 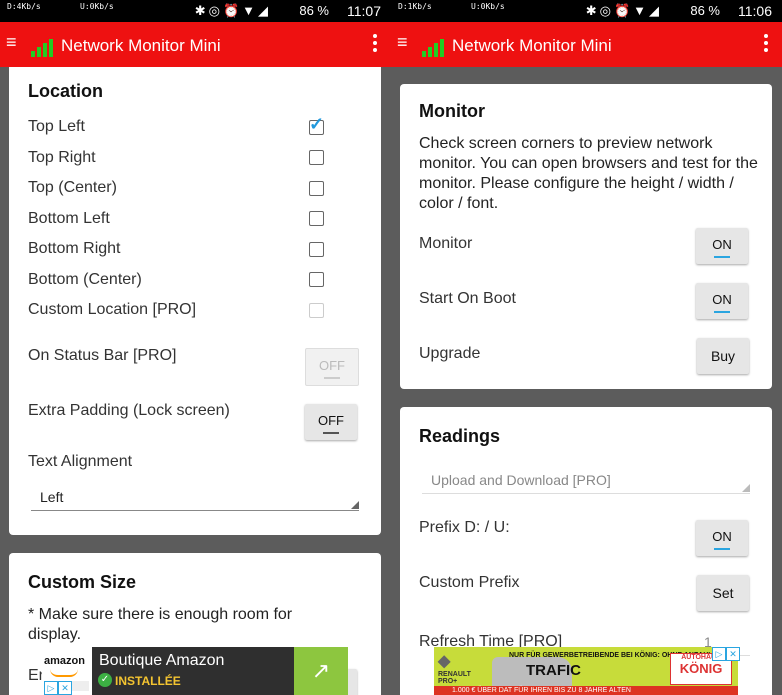 I want to click on bottom-left-checkbox, so click(x=316, y=218).